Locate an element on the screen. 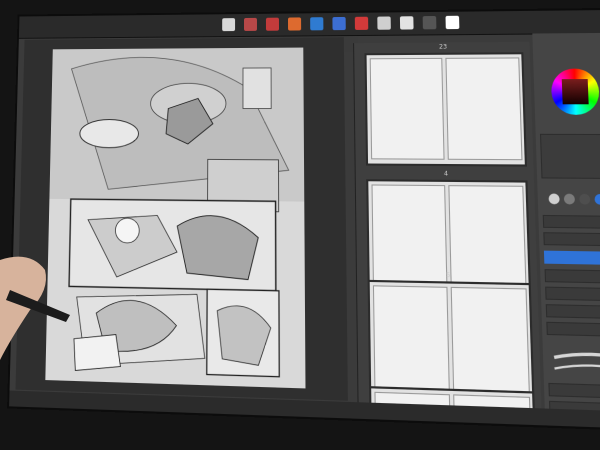  brush-size-option-selected is located at coordinates (597, 199).